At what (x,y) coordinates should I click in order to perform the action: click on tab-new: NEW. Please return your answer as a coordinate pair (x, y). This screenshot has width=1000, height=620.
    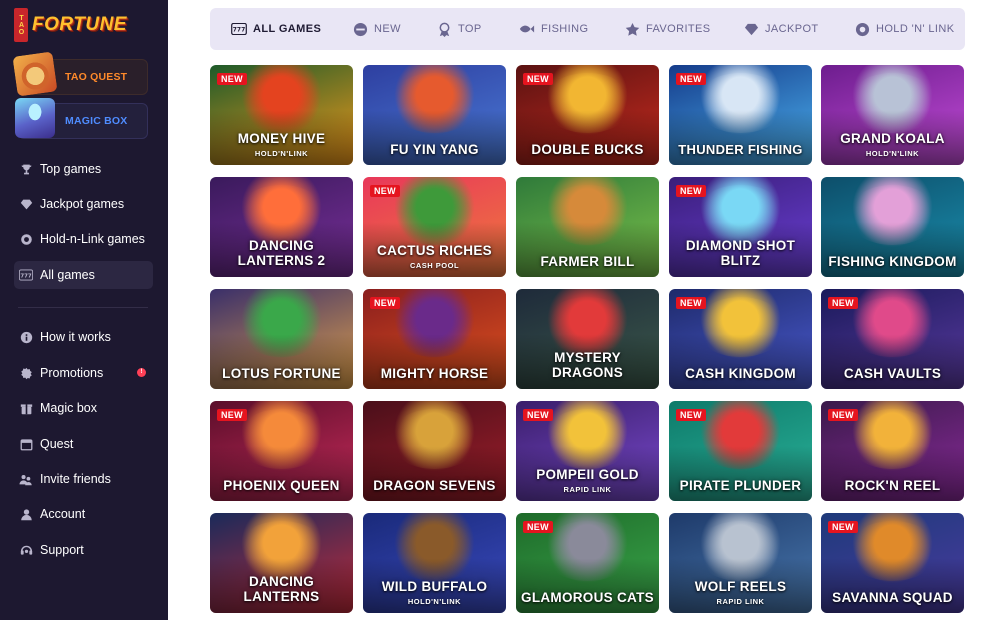
    Looking at the image, I should click on (376, 29).